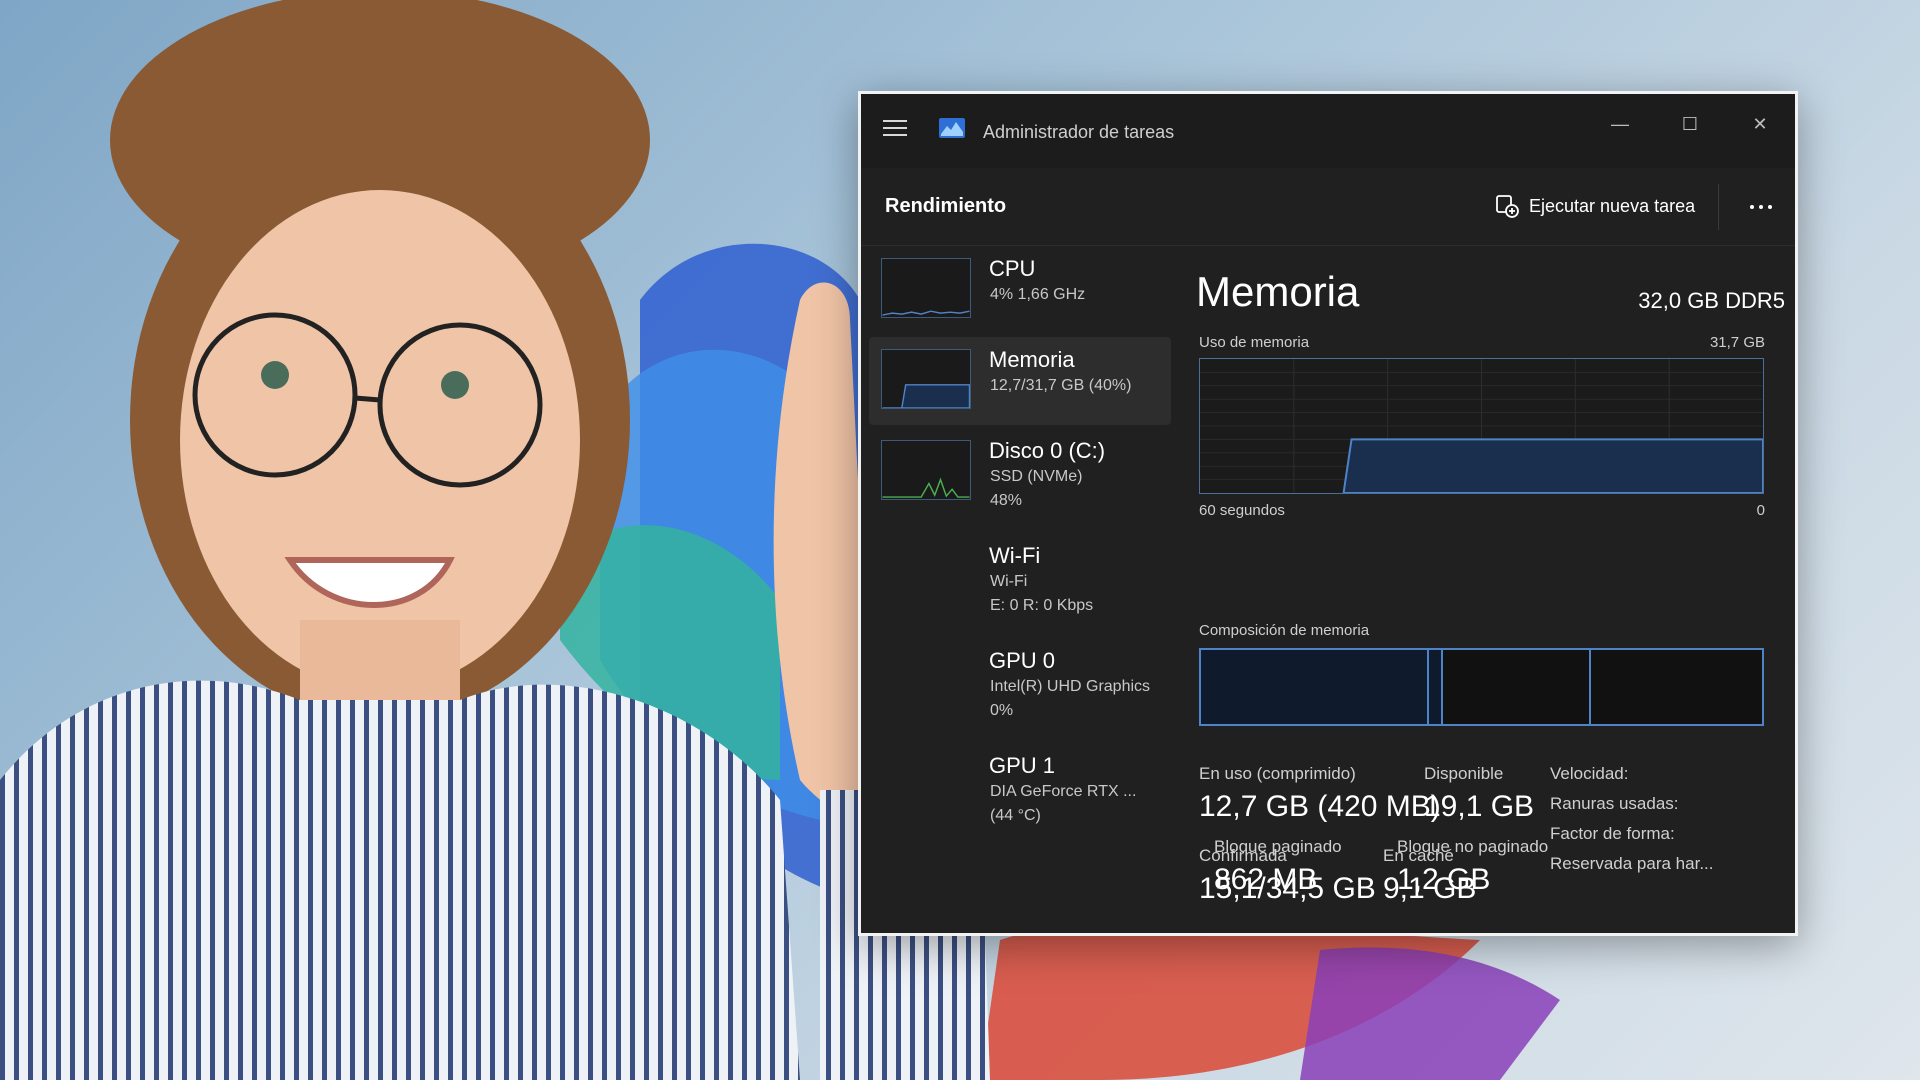  I want to click on section-title: Rendimiento, so click(946, 206).